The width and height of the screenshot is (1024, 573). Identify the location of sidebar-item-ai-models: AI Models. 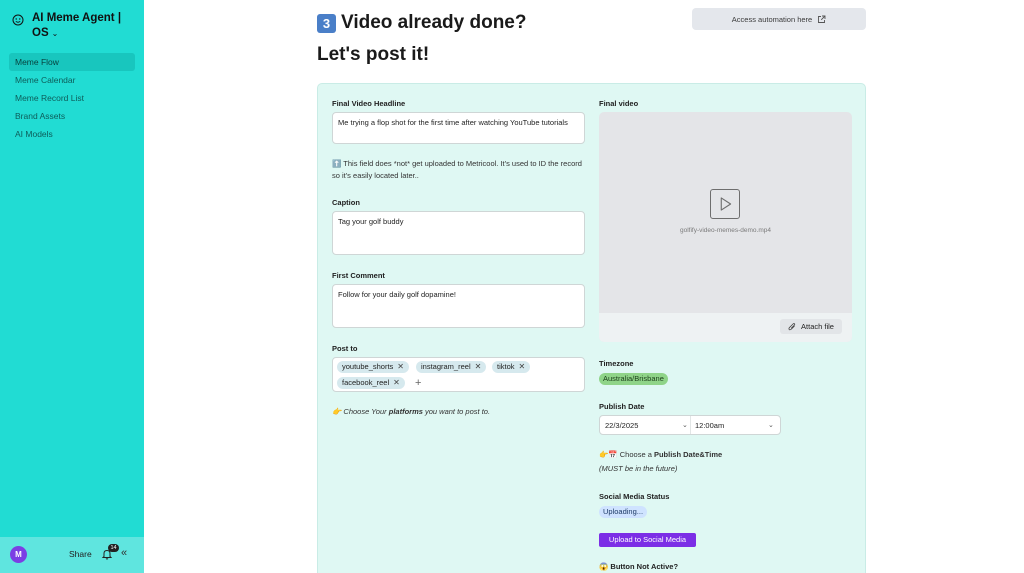
(72, 134).